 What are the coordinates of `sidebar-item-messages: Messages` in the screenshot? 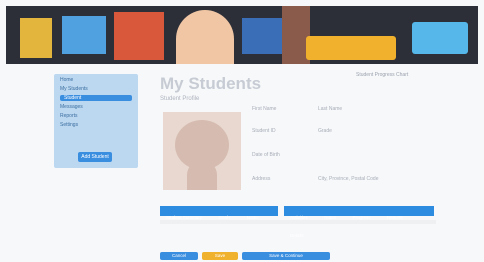 It's located at (96, 107).